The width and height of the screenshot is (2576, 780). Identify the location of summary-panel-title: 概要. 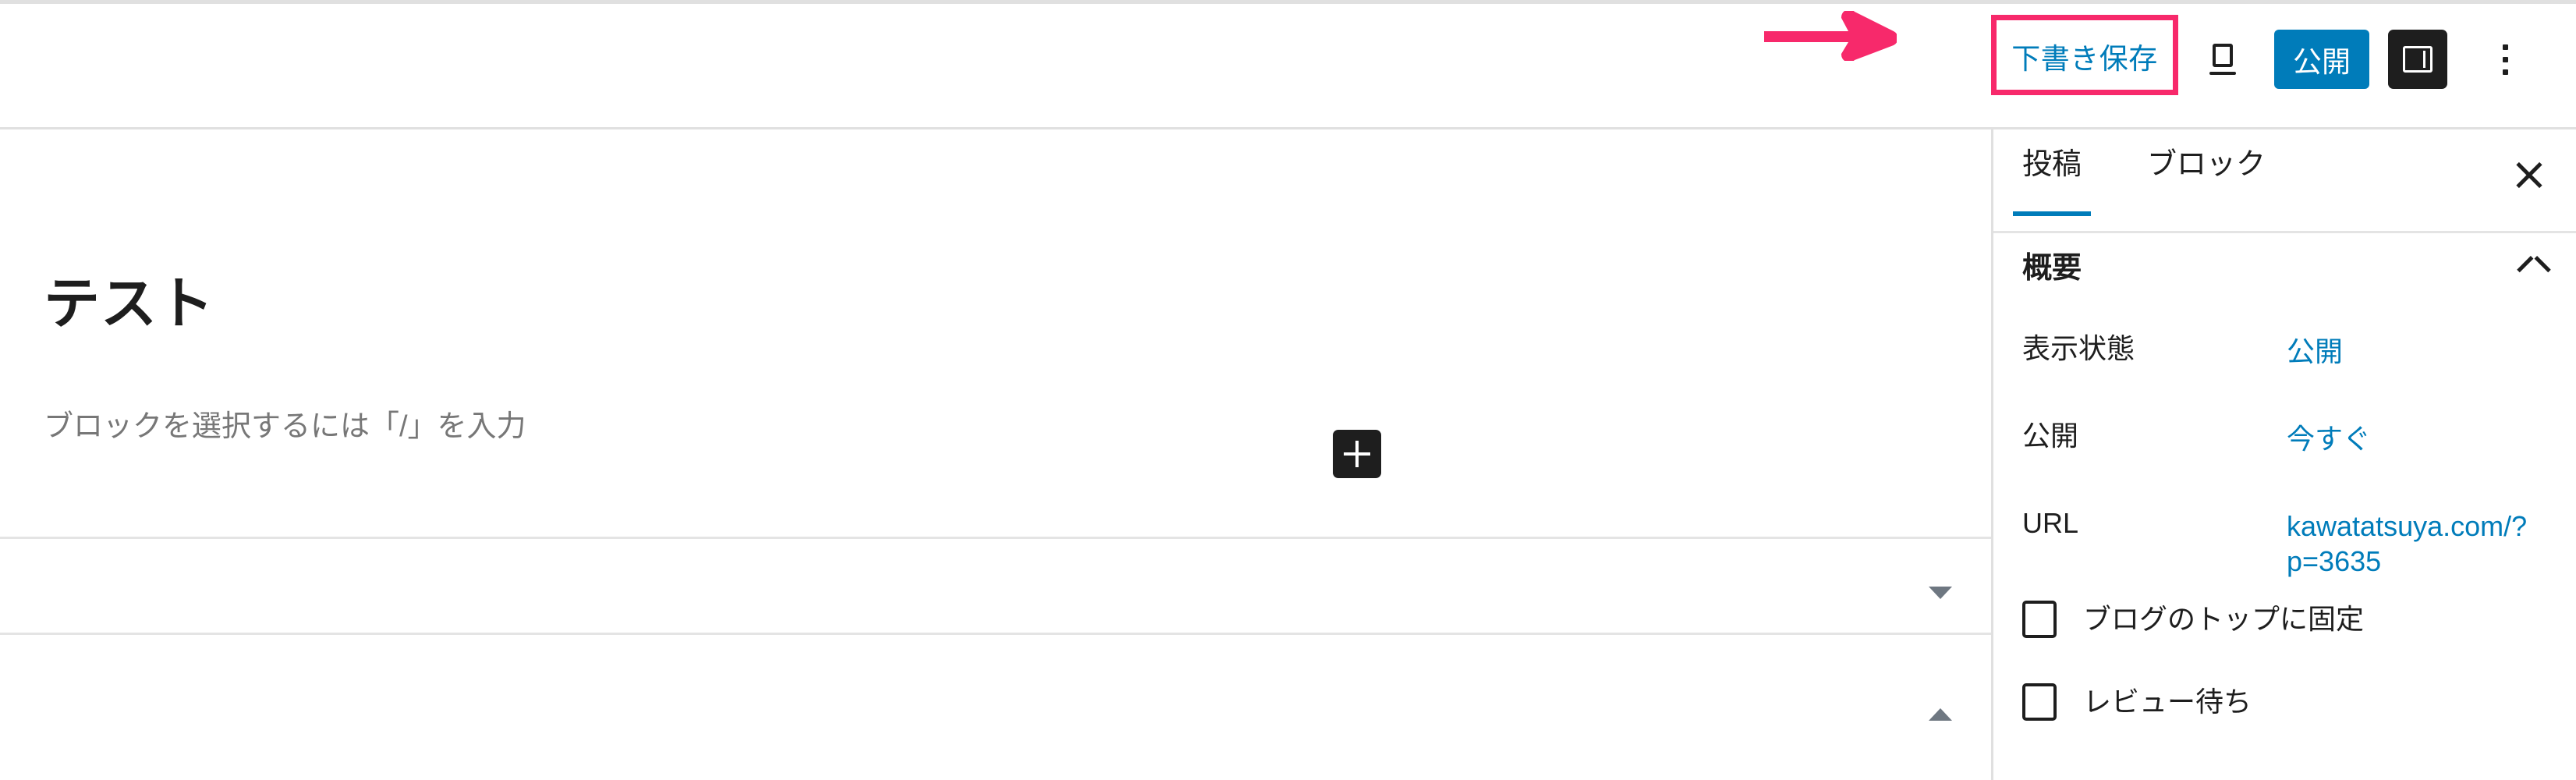
(2052, 269).